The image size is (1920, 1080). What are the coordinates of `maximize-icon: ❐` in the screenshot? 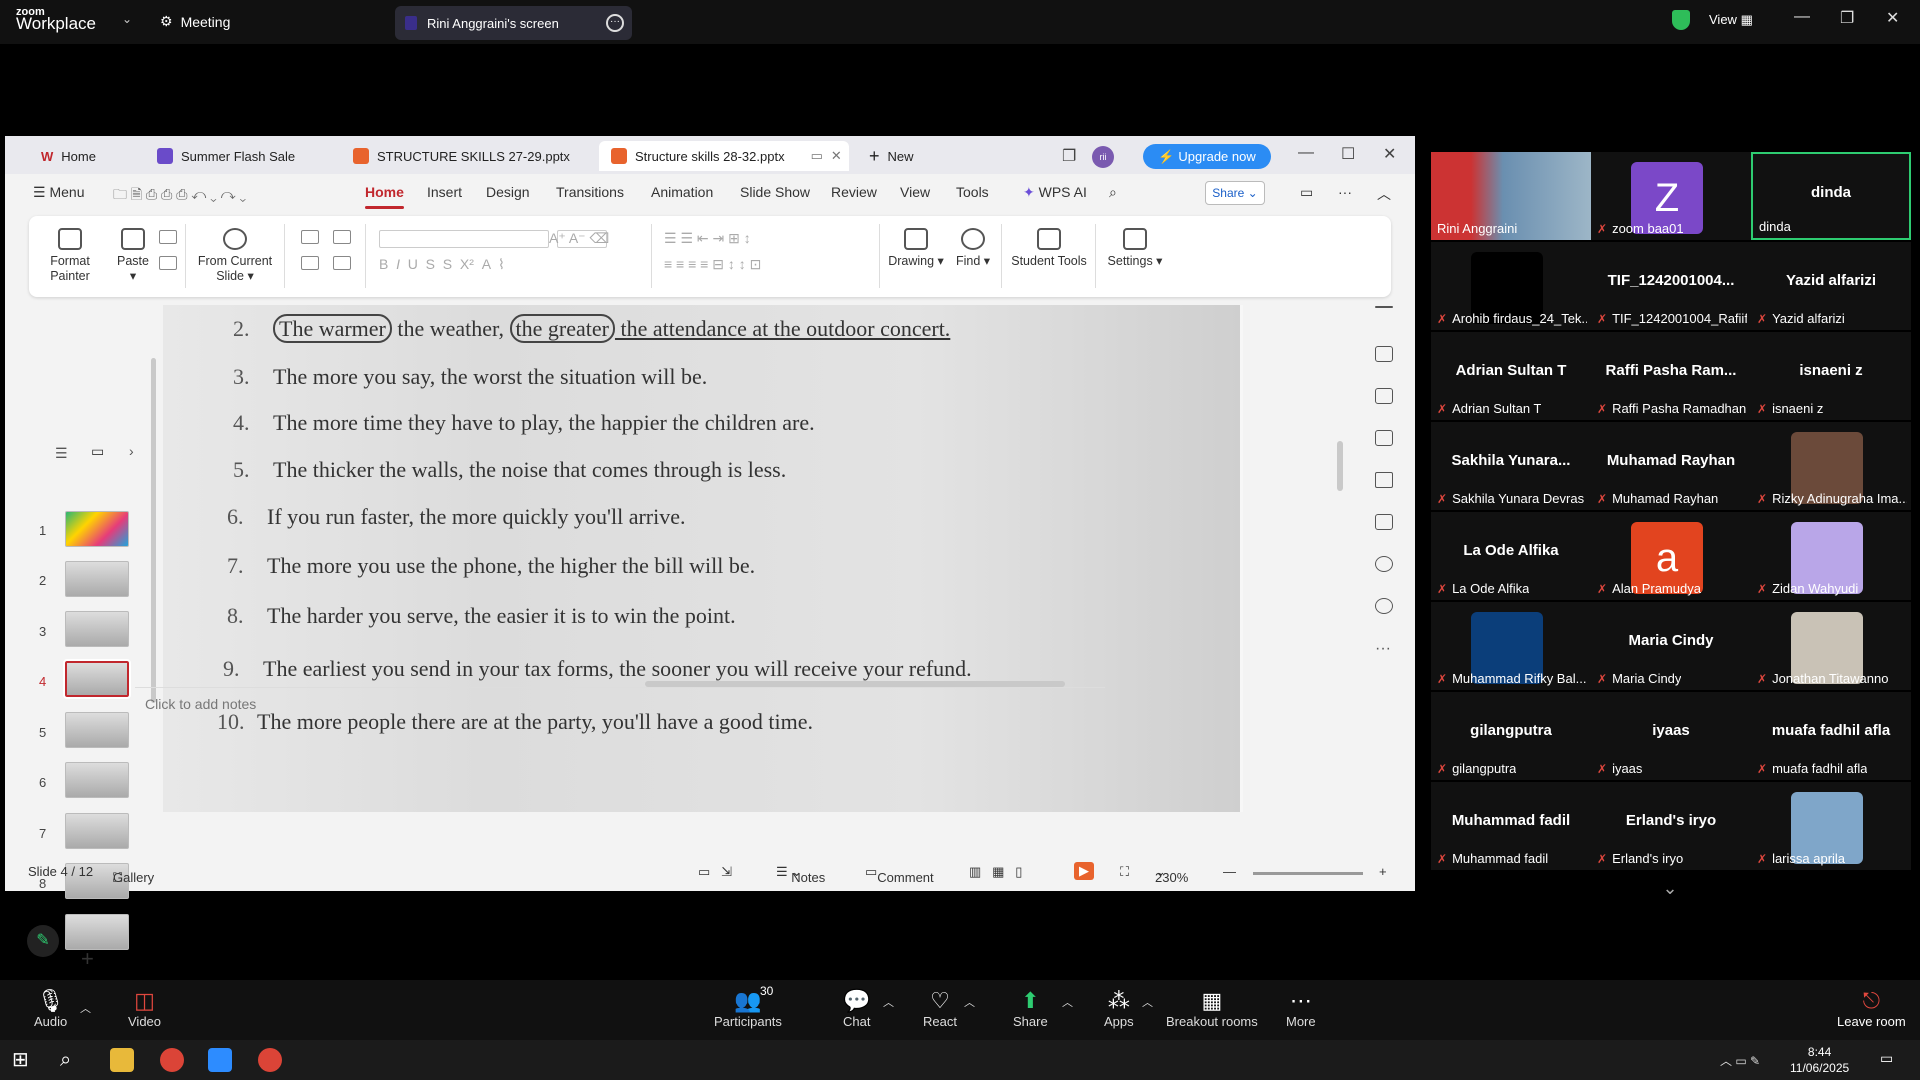 It's located at (1847, 18).